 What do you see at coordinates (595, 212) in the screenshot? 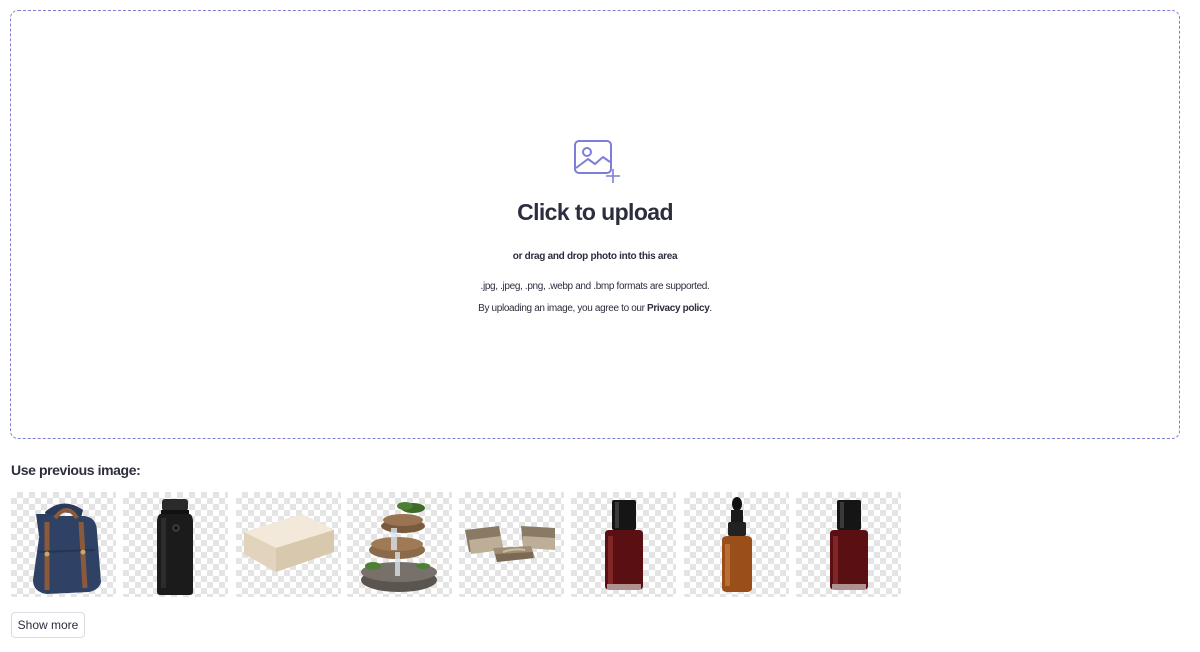
I see `upload-title: Click to upload` at bounding box center [595, 212].